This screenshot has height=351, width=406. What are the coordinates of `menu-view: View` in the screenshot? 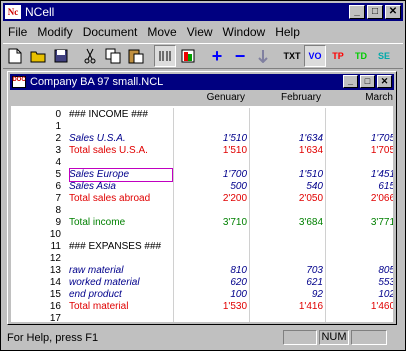 It's located at (200, 32).